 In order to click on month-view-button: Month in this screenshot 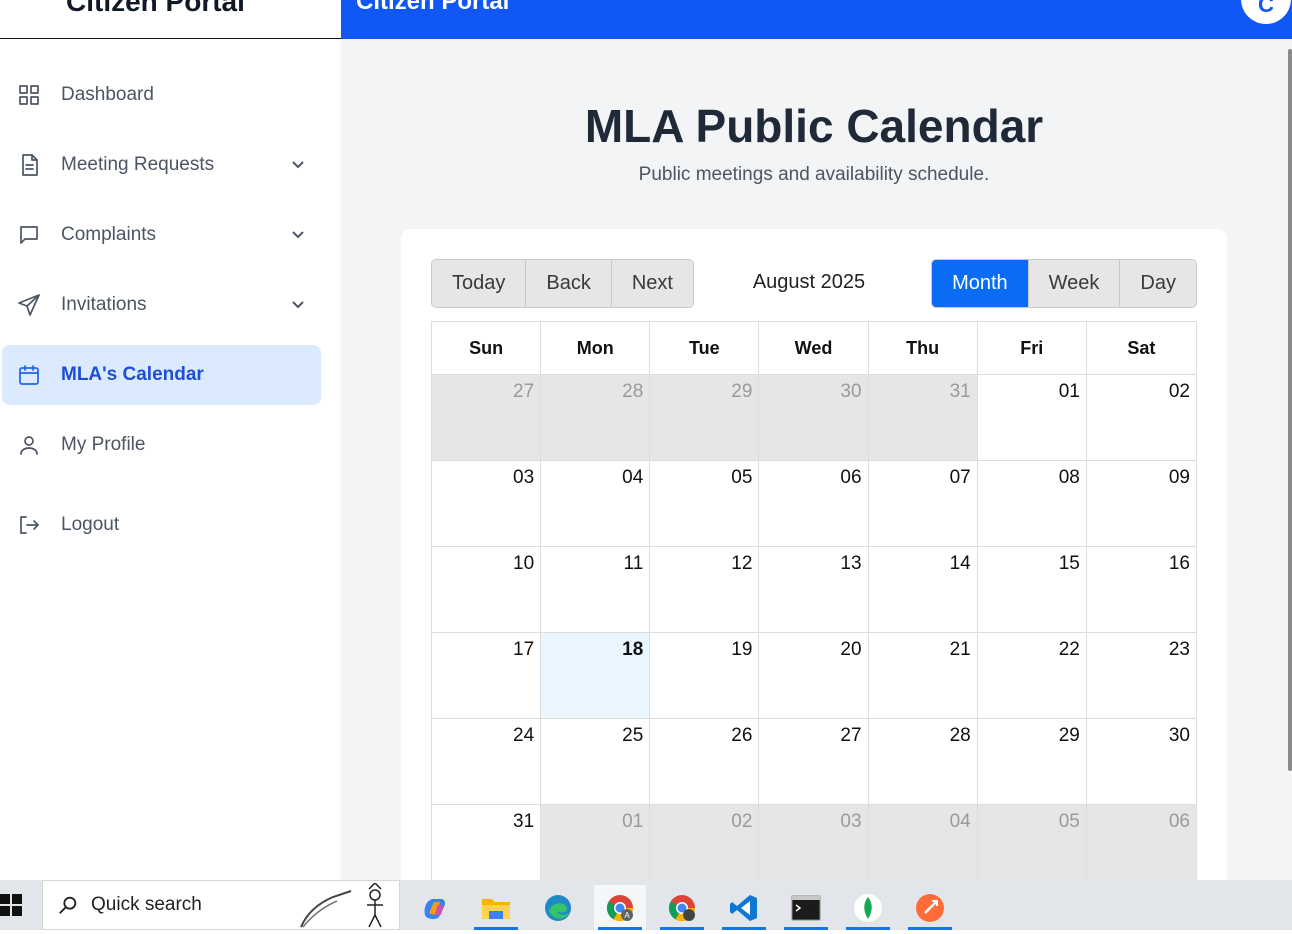, I will do `click(980, 283)`.